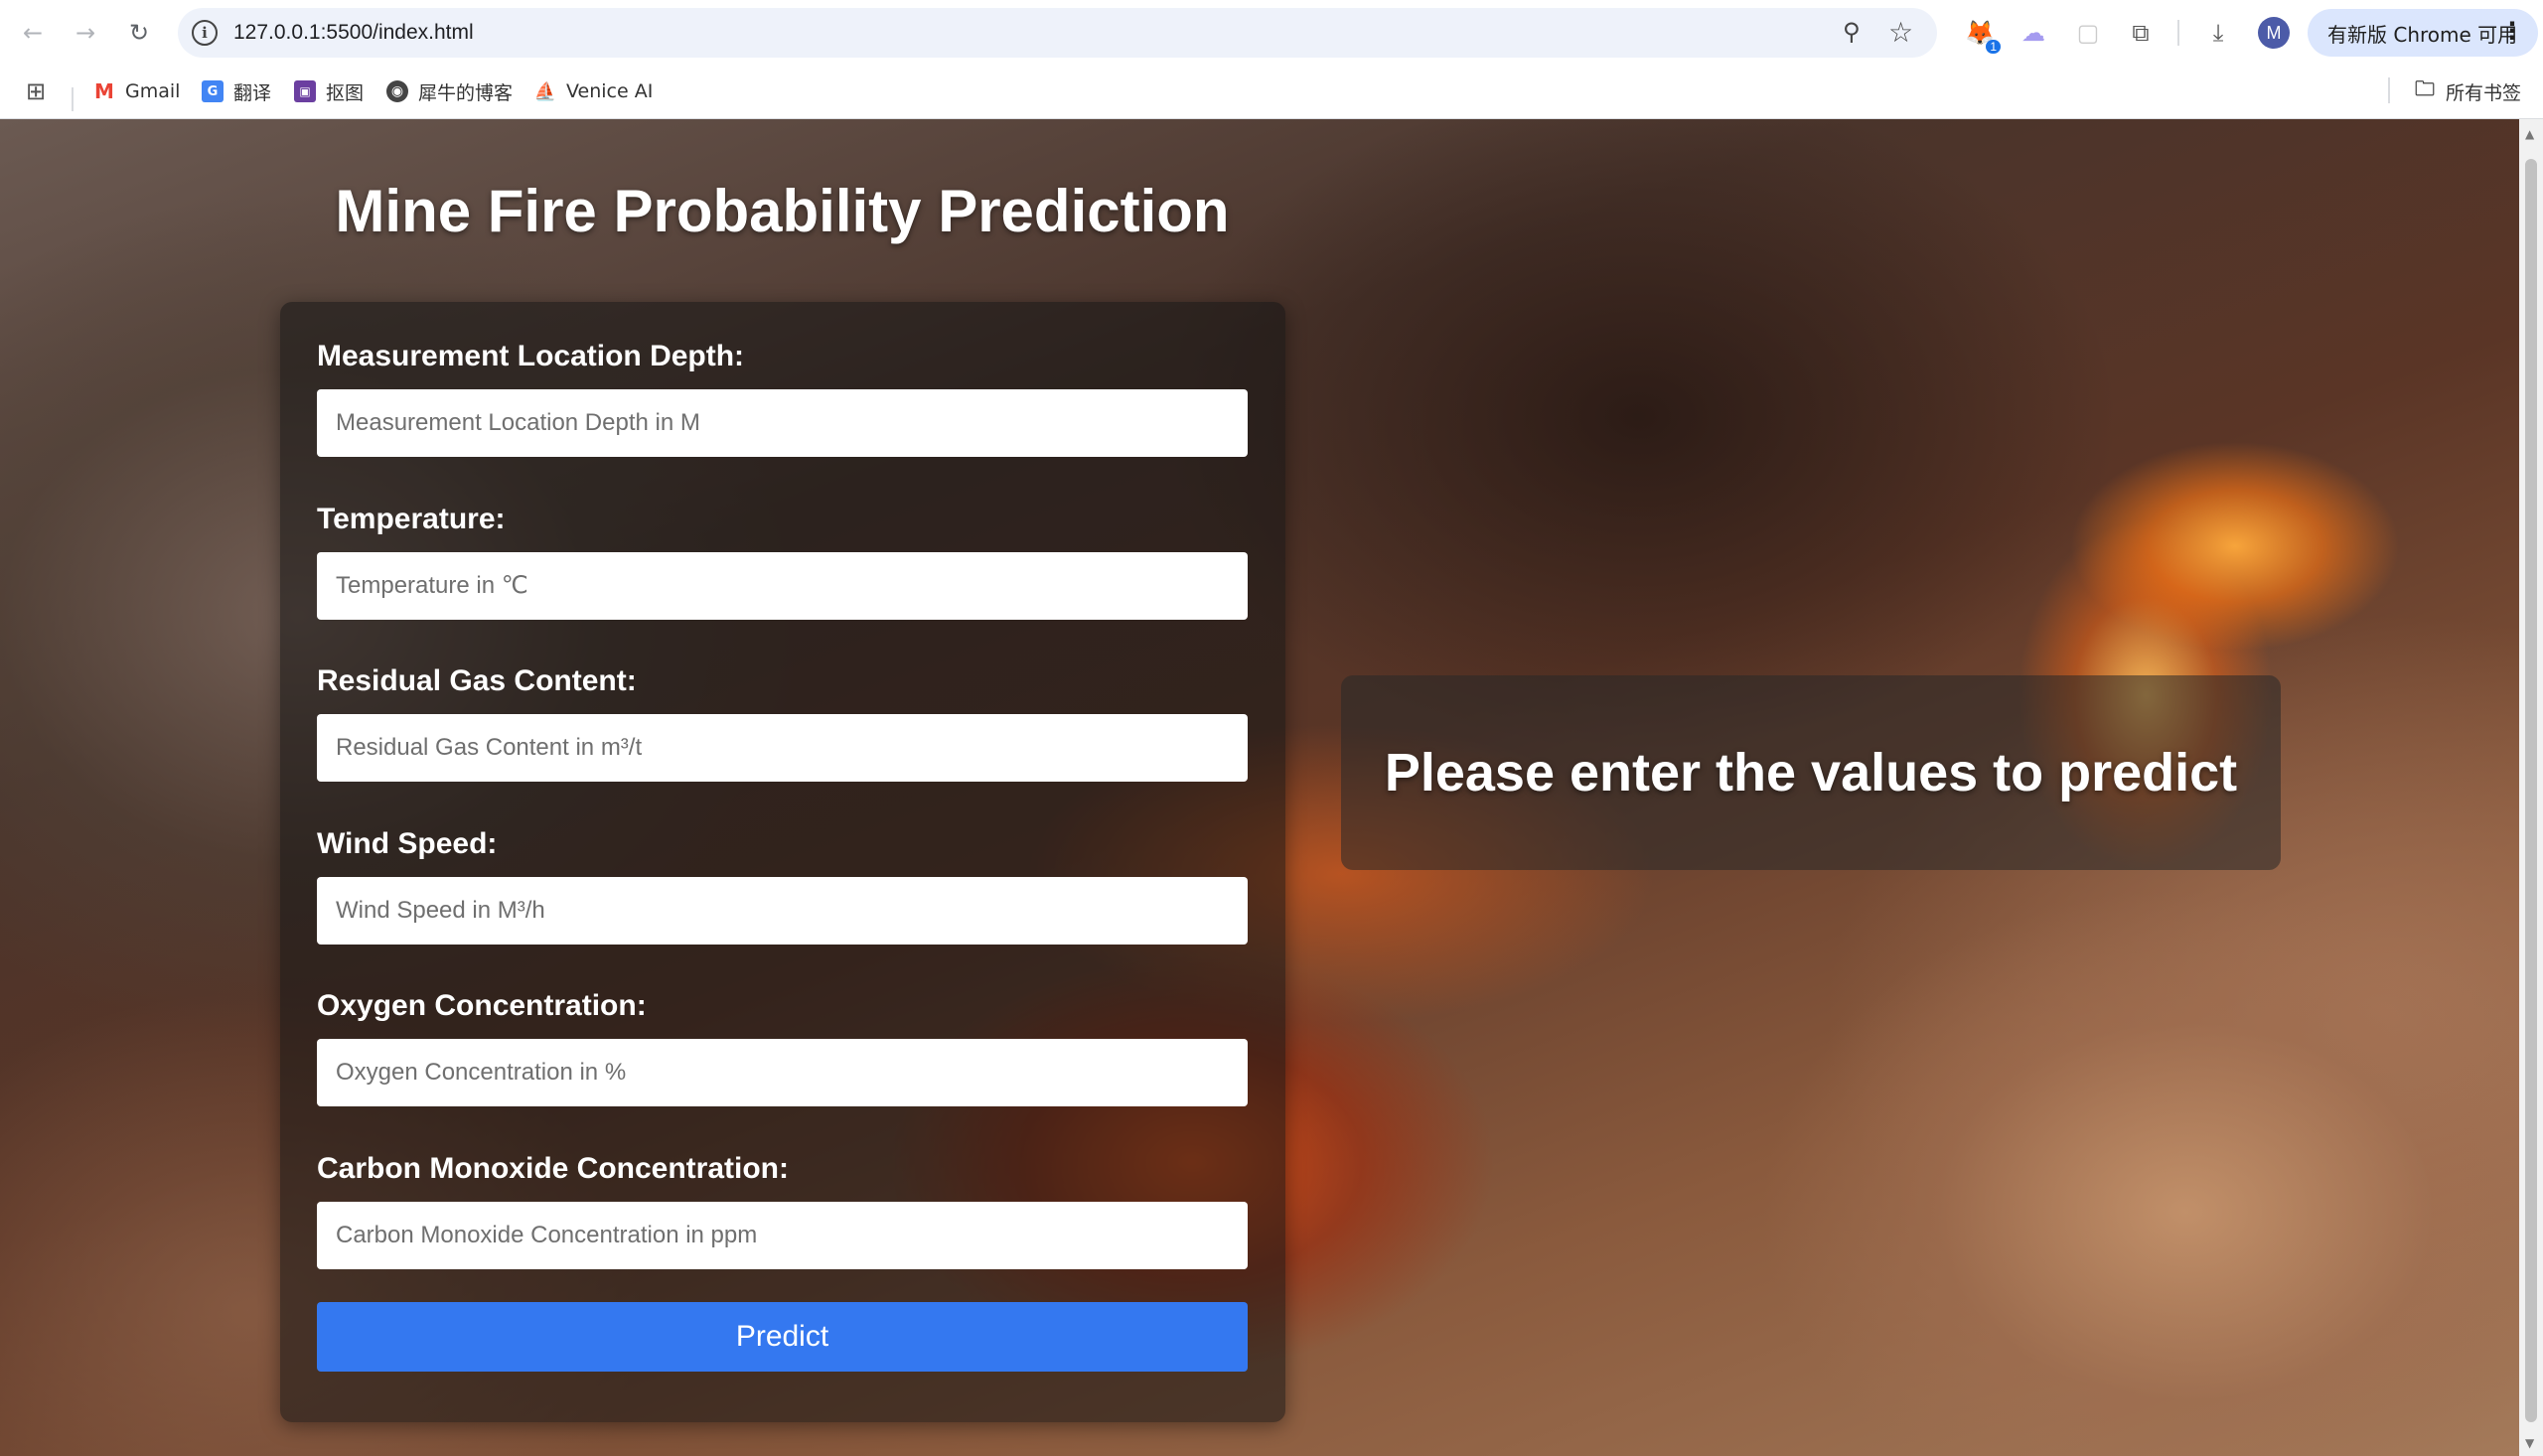  I want to click on scrollbar: ▲ ▼, so click(2531, 787).